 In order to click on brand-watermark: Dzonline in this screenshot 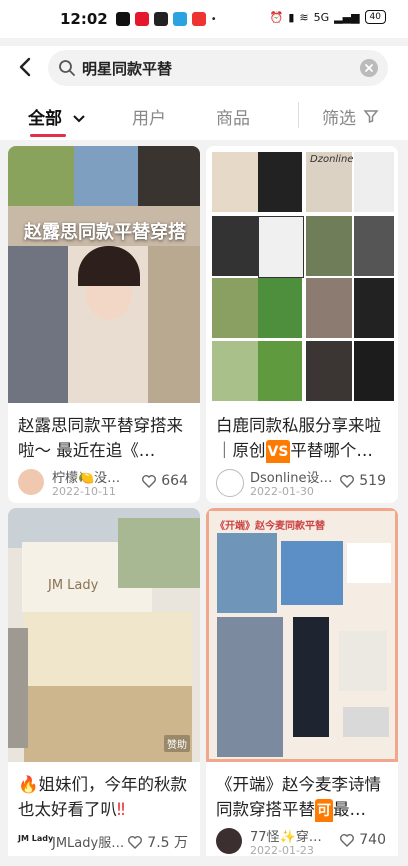, I will do `click(332, 159)`.